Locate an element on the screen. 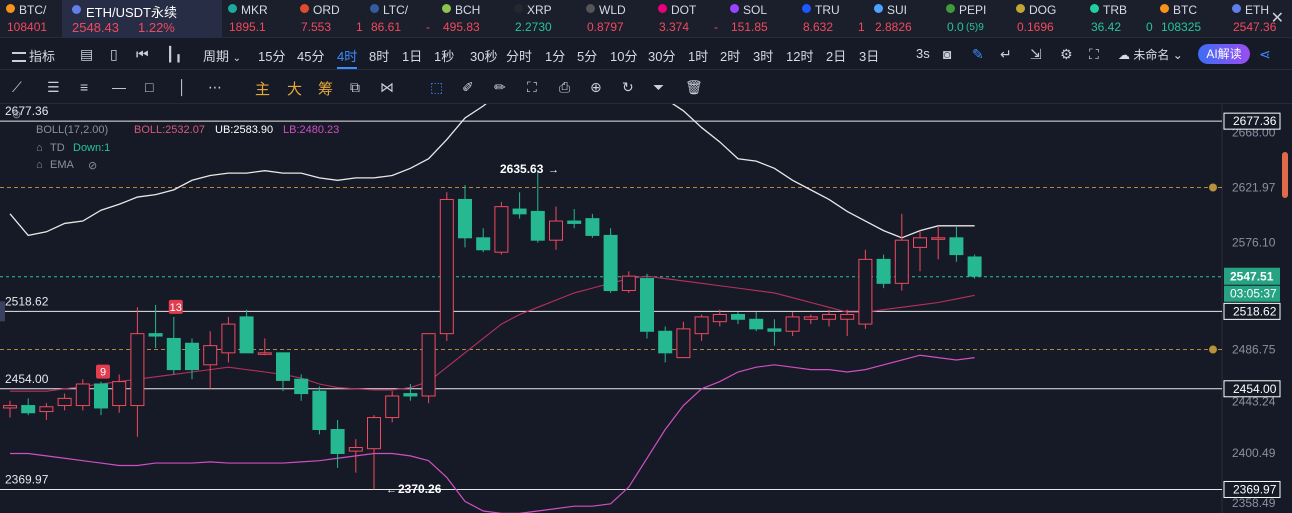 The height and width of the screenshot is (513, 1292). interval-2: 4时 is located at coordinates (347, 57).